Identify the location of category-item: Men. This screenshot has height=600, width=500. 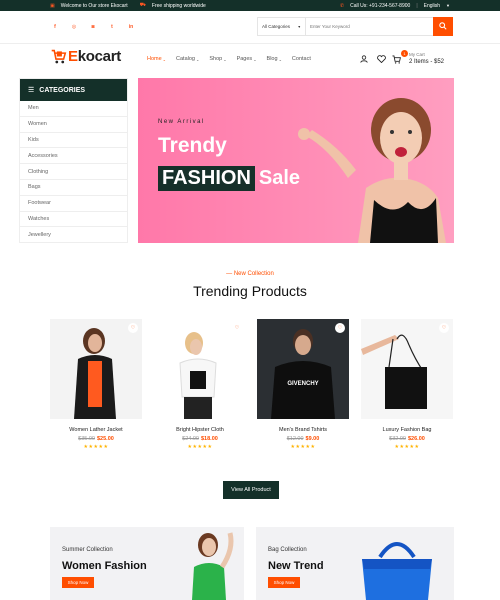
(73, 109).